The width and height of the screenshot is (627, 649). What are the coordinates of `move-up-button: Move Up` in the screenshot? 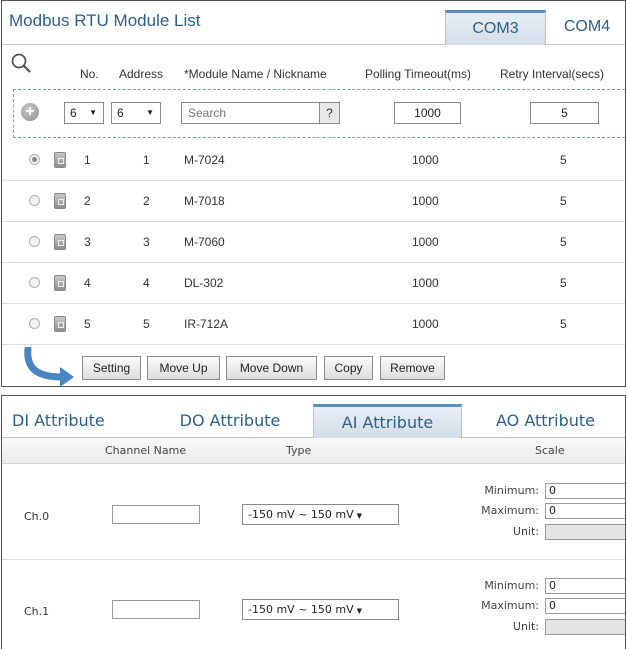 It's located at (183, 368).